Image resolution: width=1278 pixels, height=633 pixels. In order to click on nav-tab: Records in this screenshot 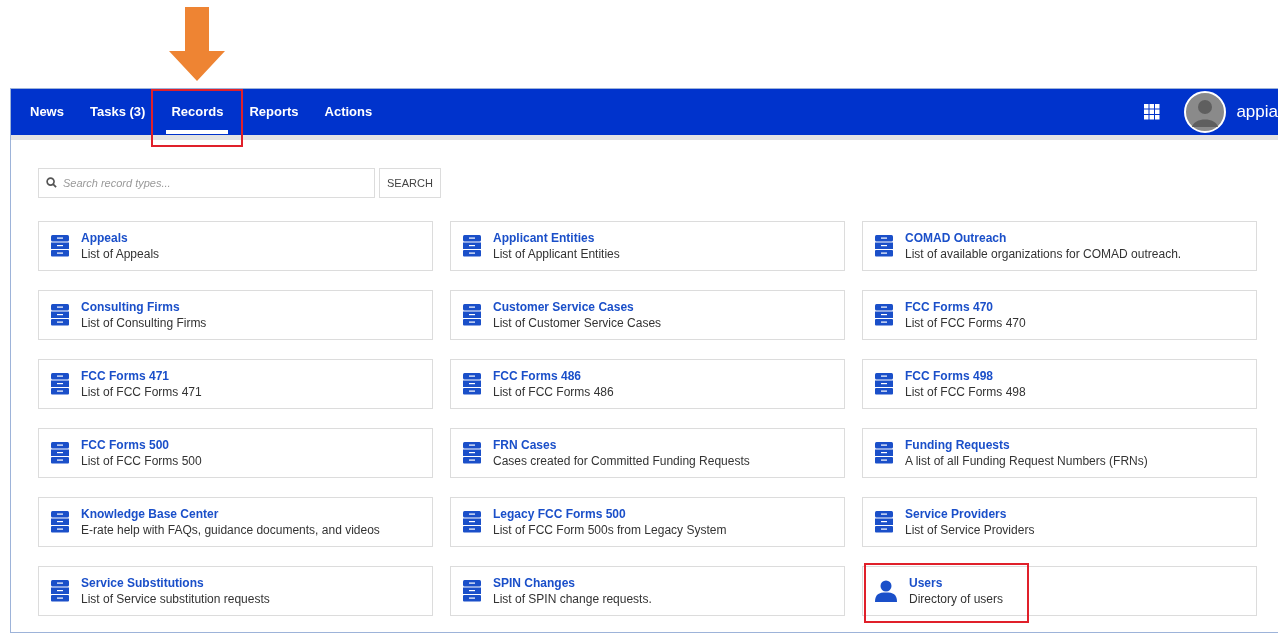, I will do `click(197, 112)`.